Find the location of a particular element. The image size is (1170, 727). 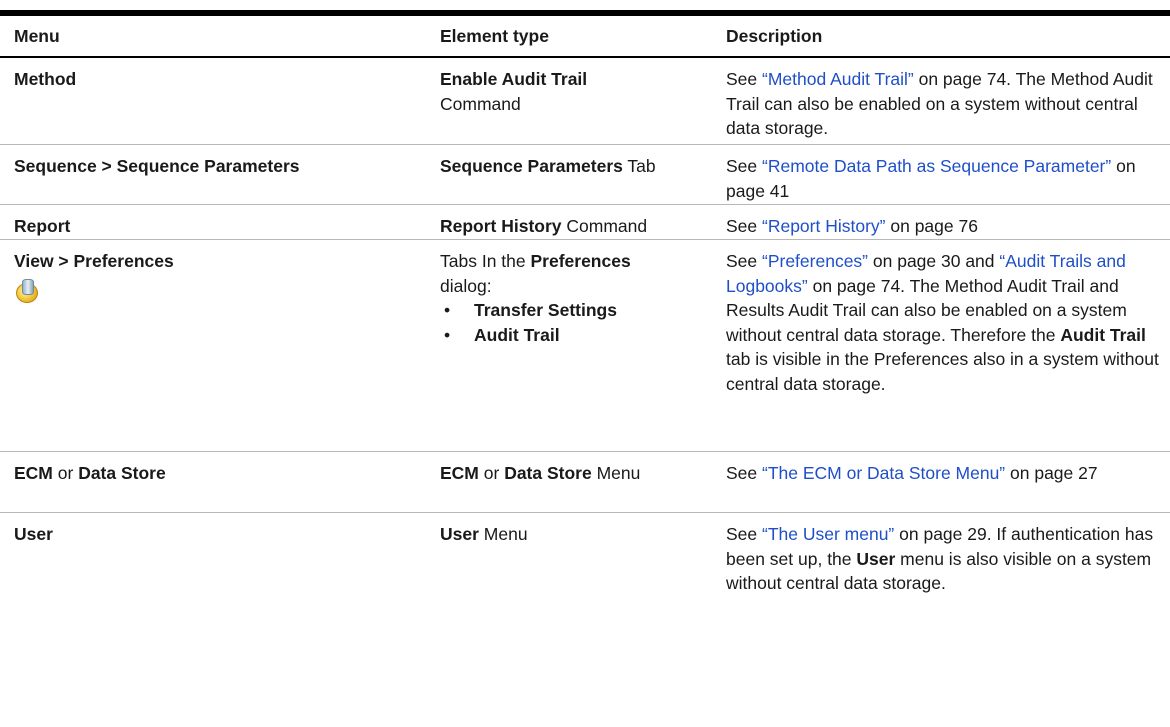

menu-cell: Sequence > Sequence Parameters is located at coordinates (157, 166).